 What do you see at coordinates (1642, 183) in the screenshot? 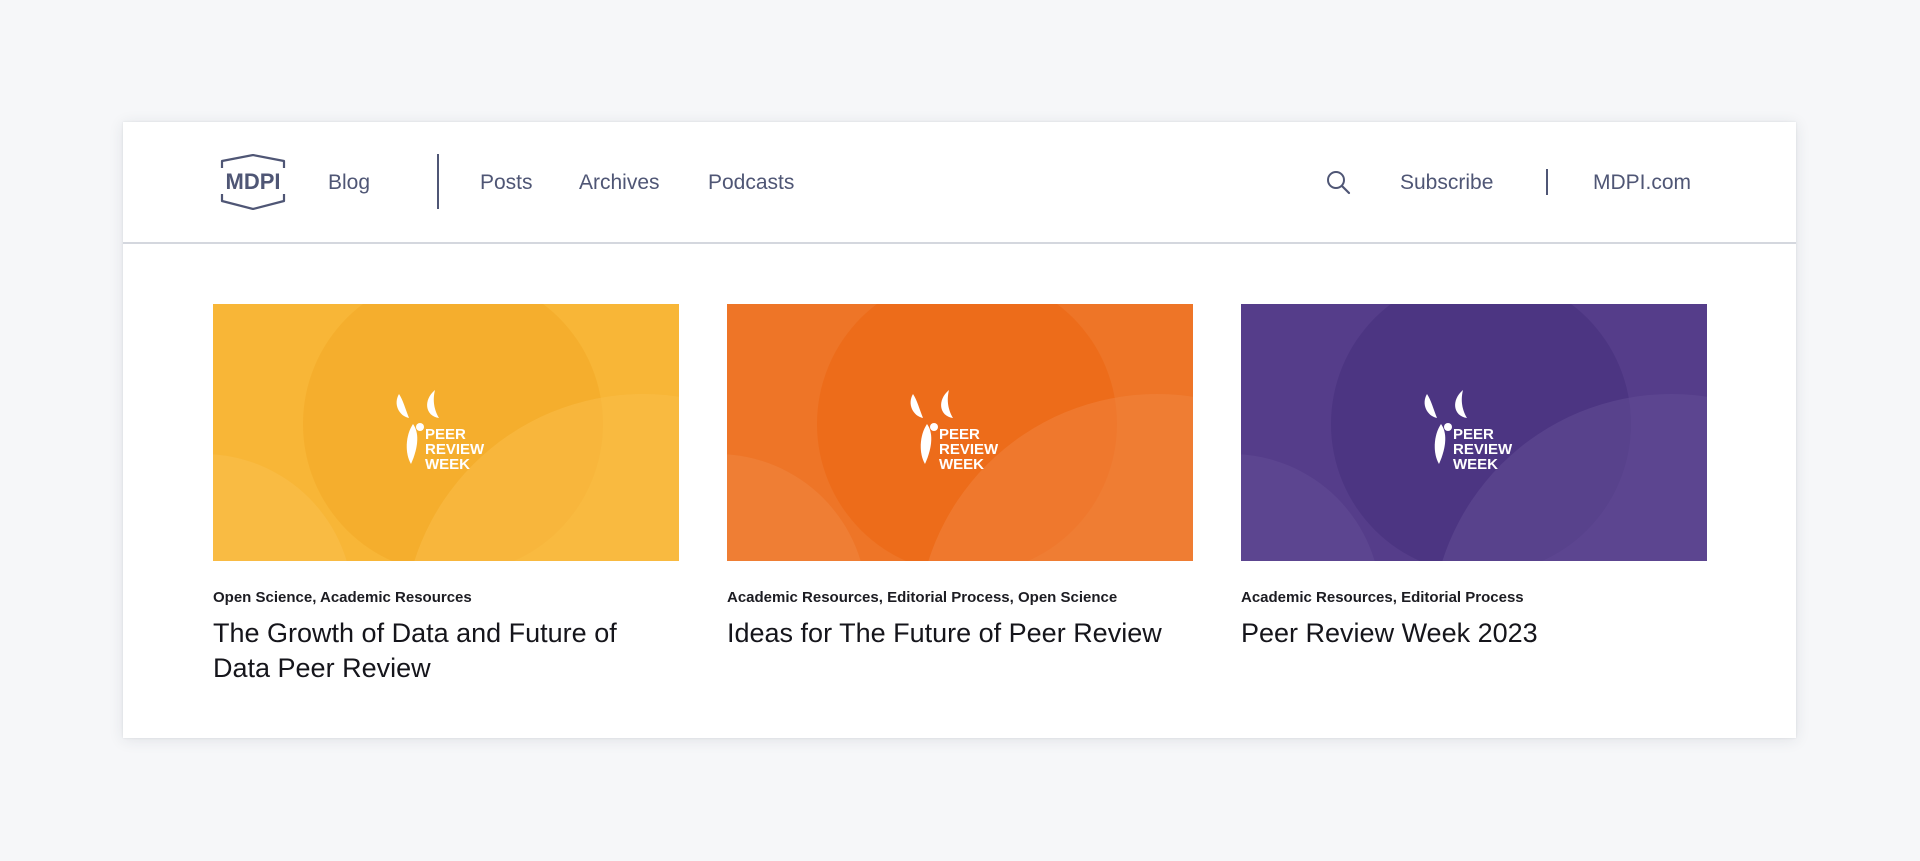
I see `mdpi-com-link: MDPI.com` at bounding box center [1642, 183].